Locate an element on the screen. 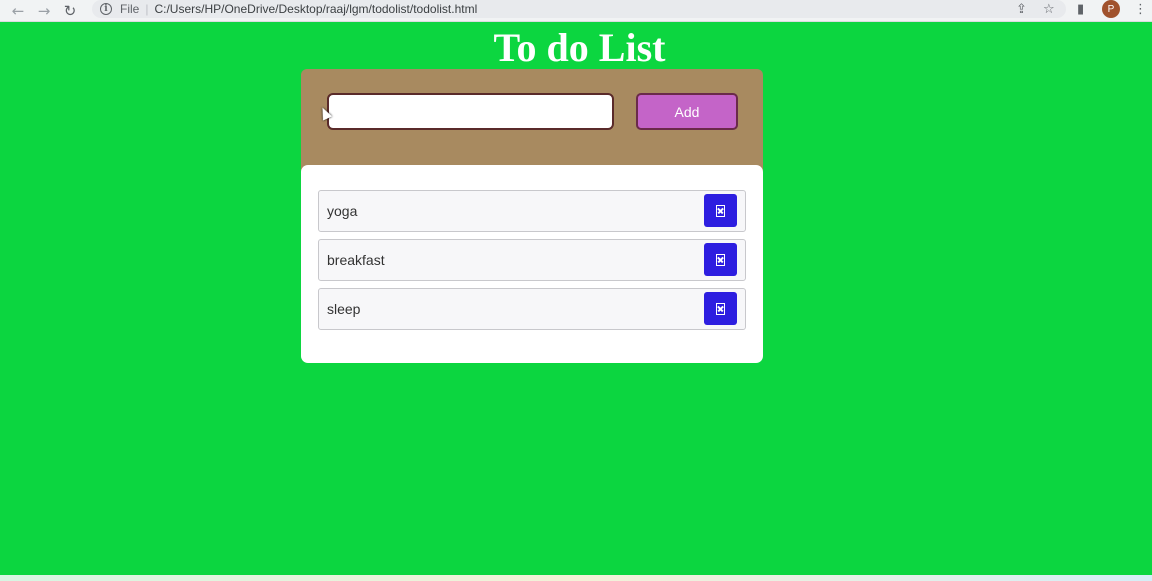 The image size is (1152, 581). todo-text: yoga is located at coordinates (342, 211).